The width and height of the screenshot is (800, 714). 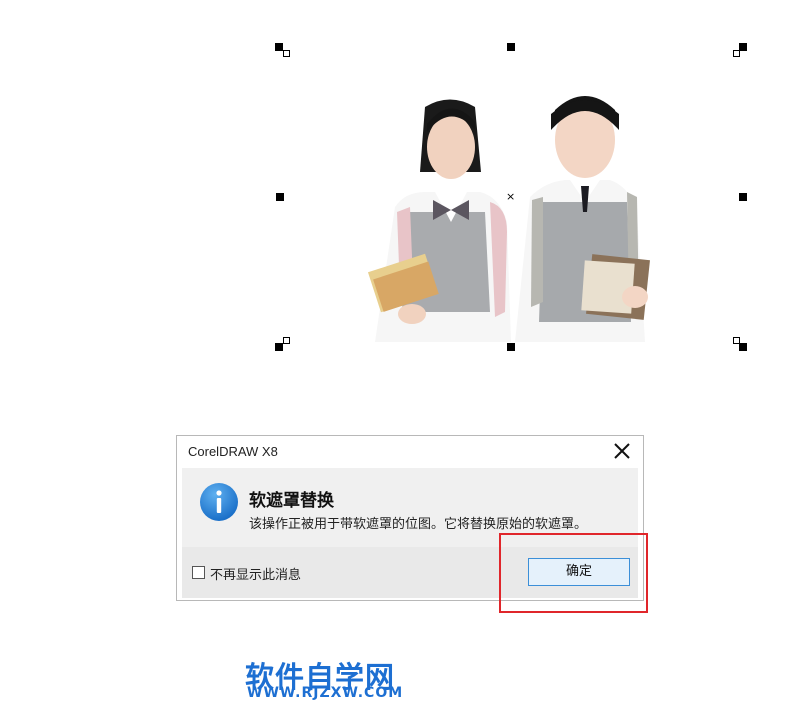 I want to click on info-icon, so click(x=219, y=502).